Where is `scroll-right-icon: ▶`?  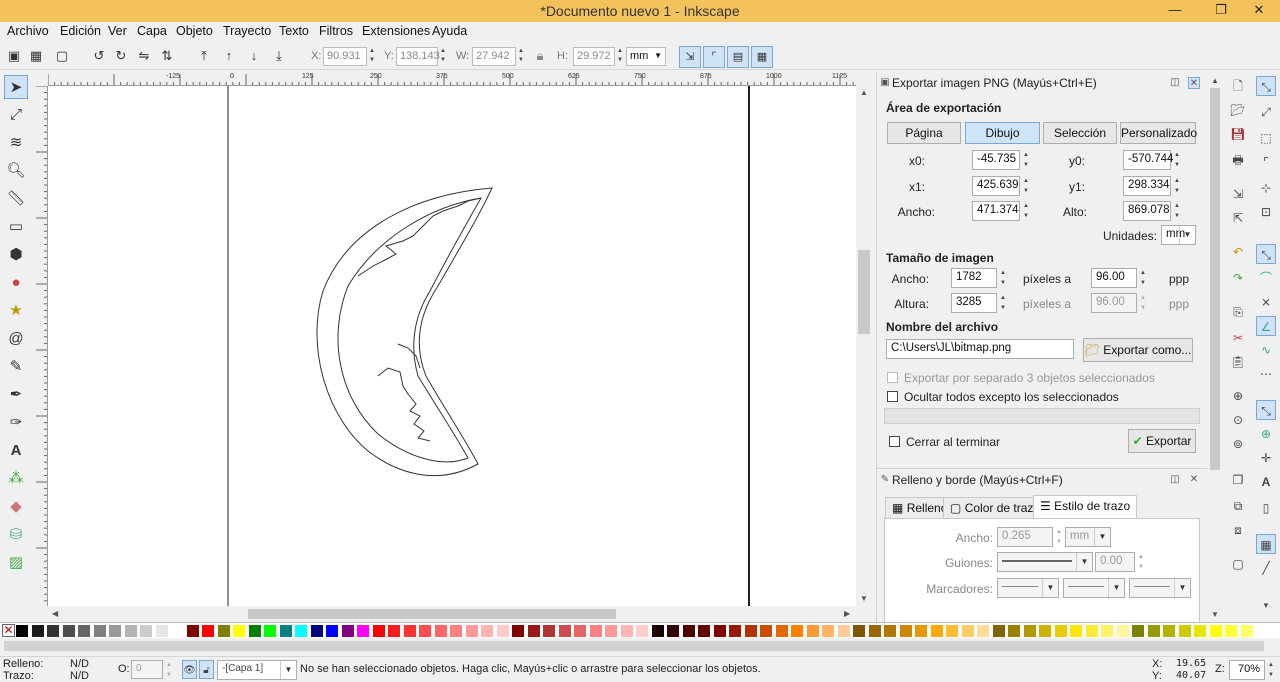 scroll-right-icon: ▶ is located at coordinates (847, 613).